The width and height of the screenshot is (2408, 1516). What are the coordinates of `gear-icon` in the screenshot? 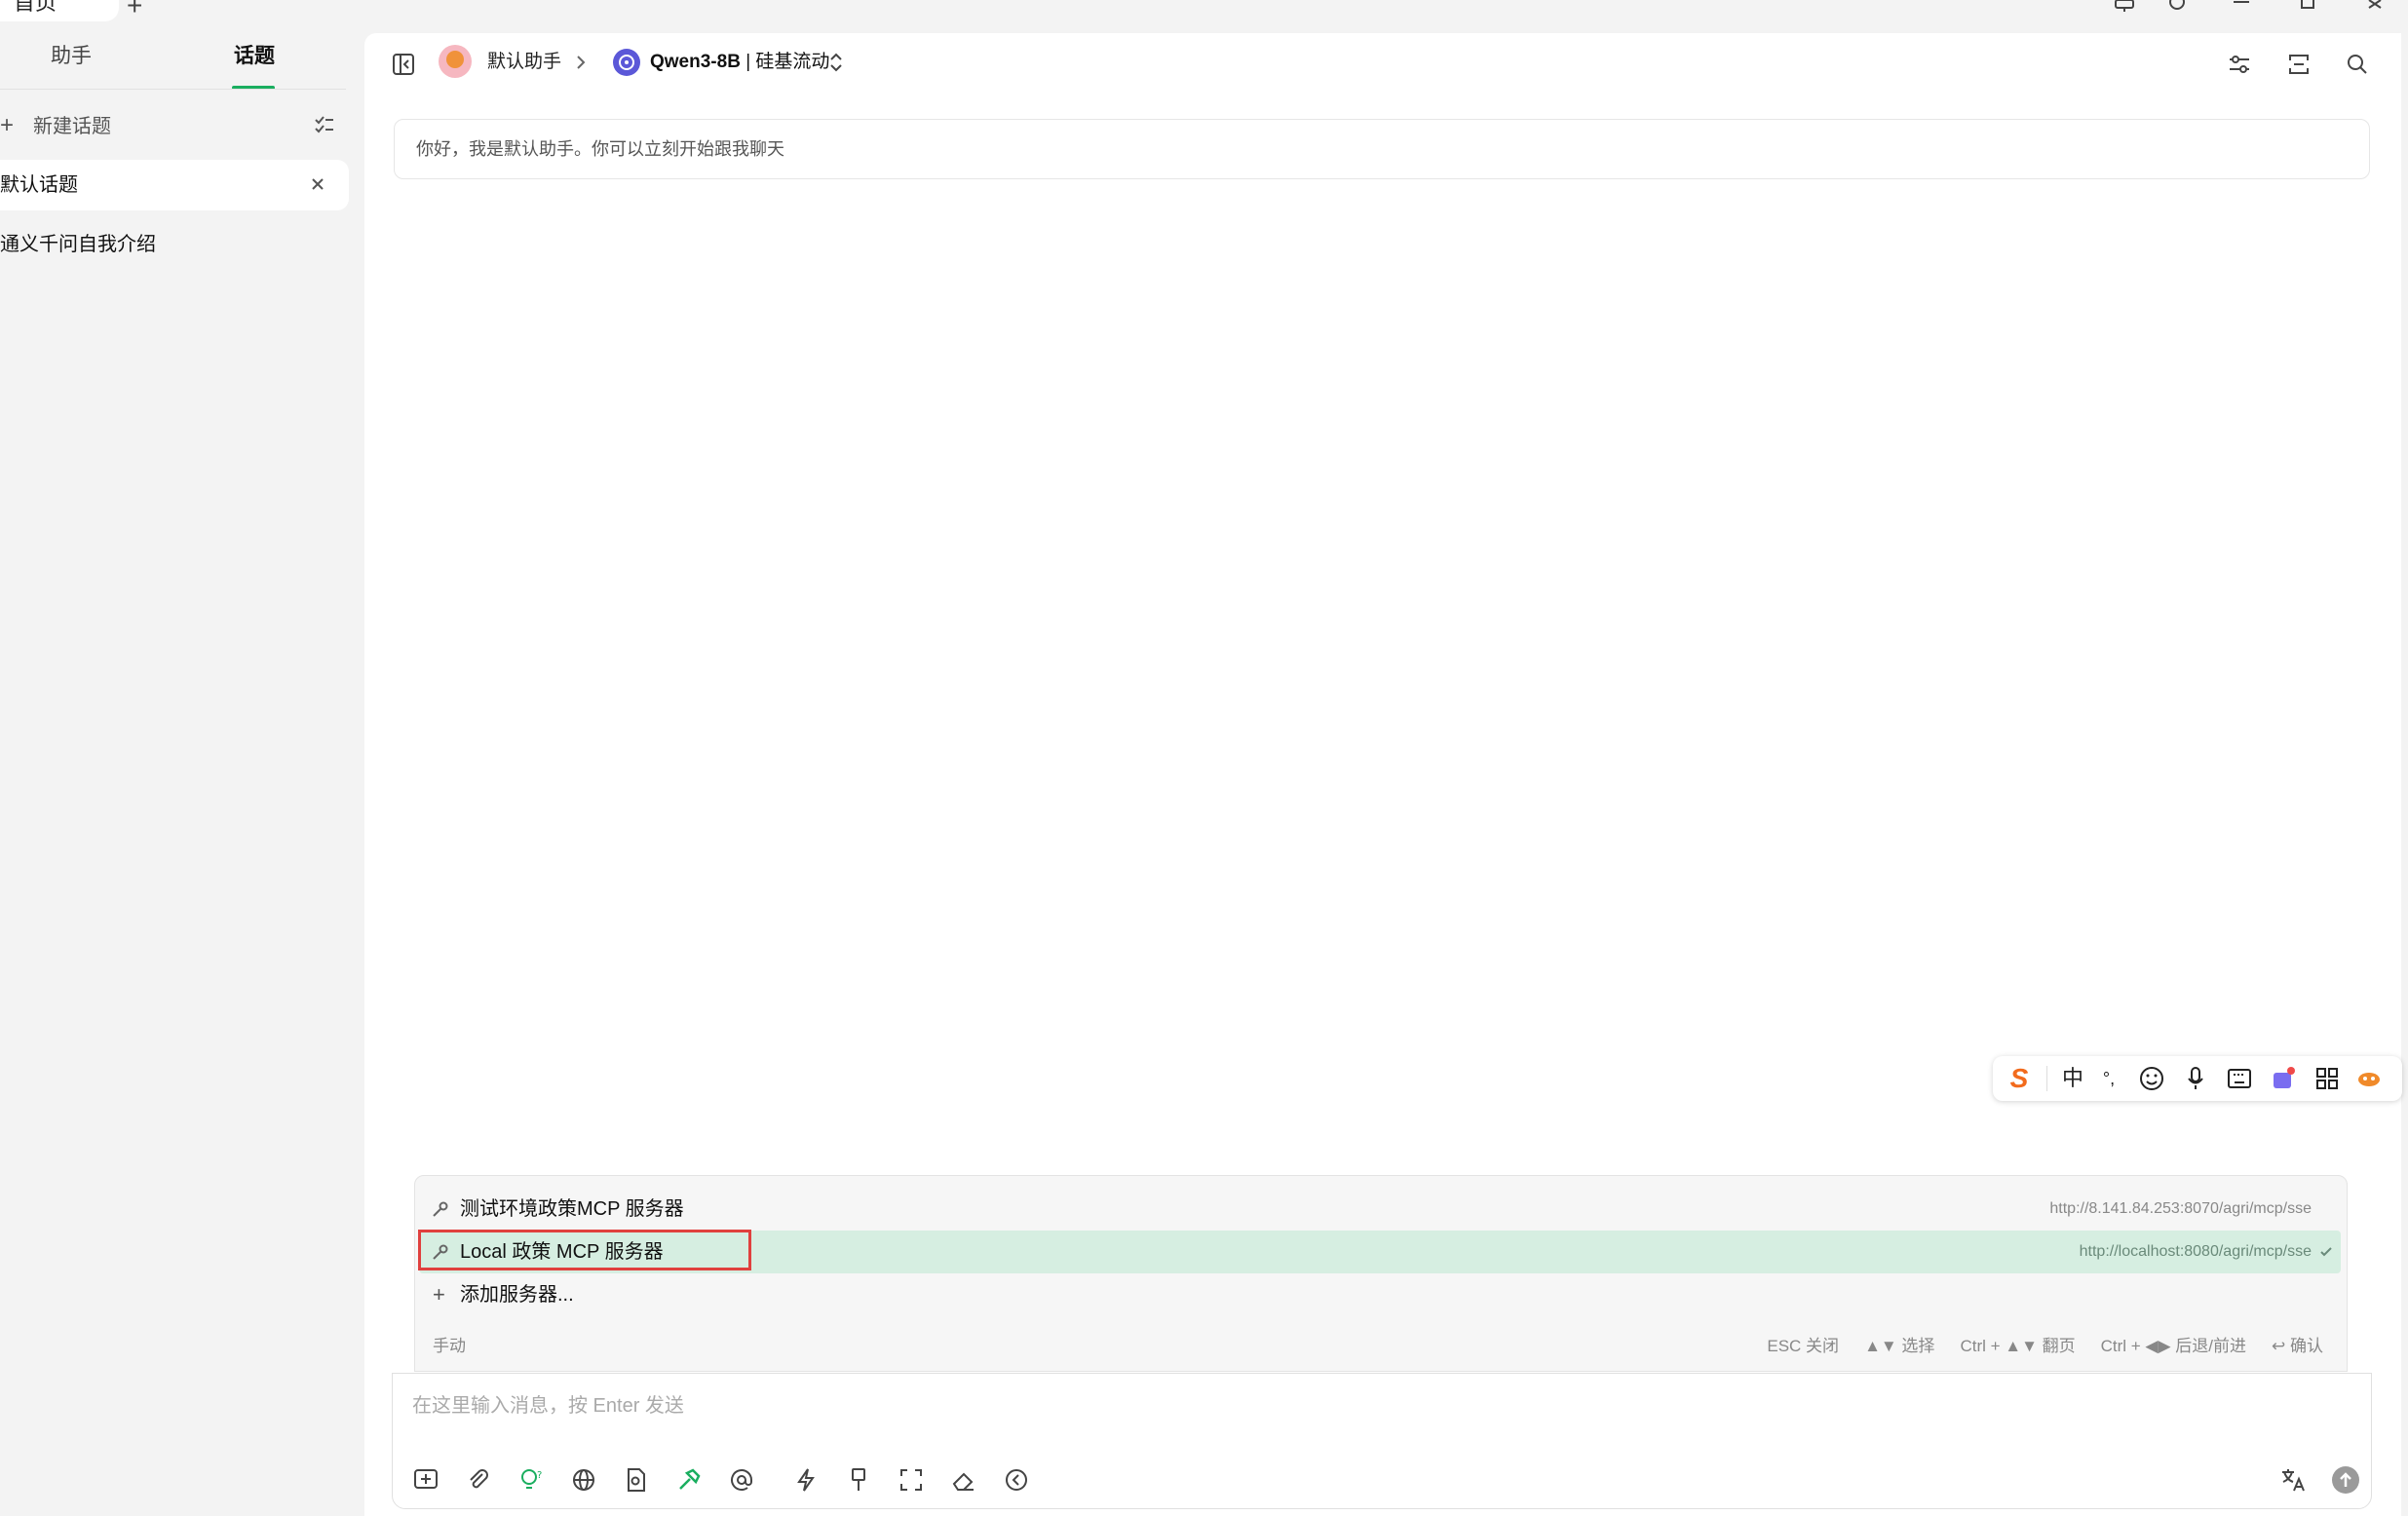 It's located at (2177, 7).